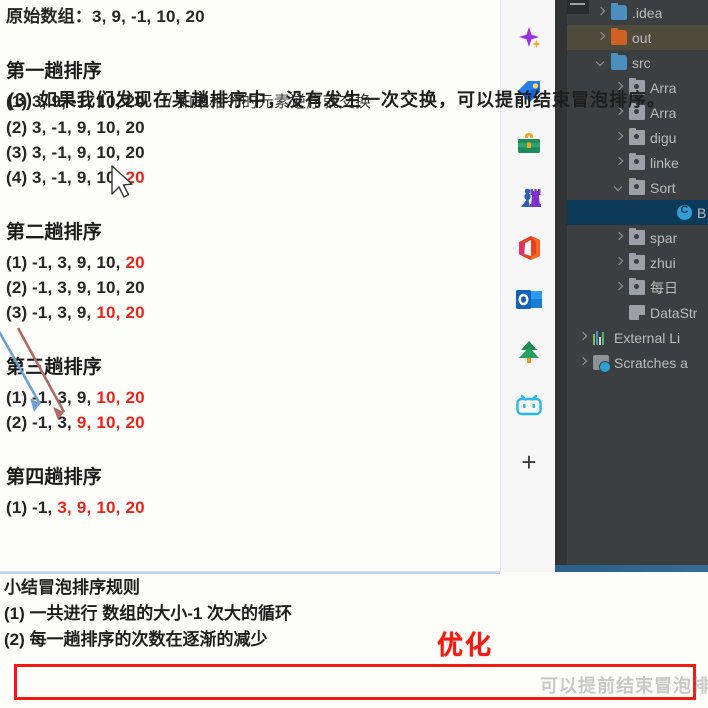 The width and height of the screenshot is (708, 708). I want to click on tree-item-package: spar, so click(637, 237).